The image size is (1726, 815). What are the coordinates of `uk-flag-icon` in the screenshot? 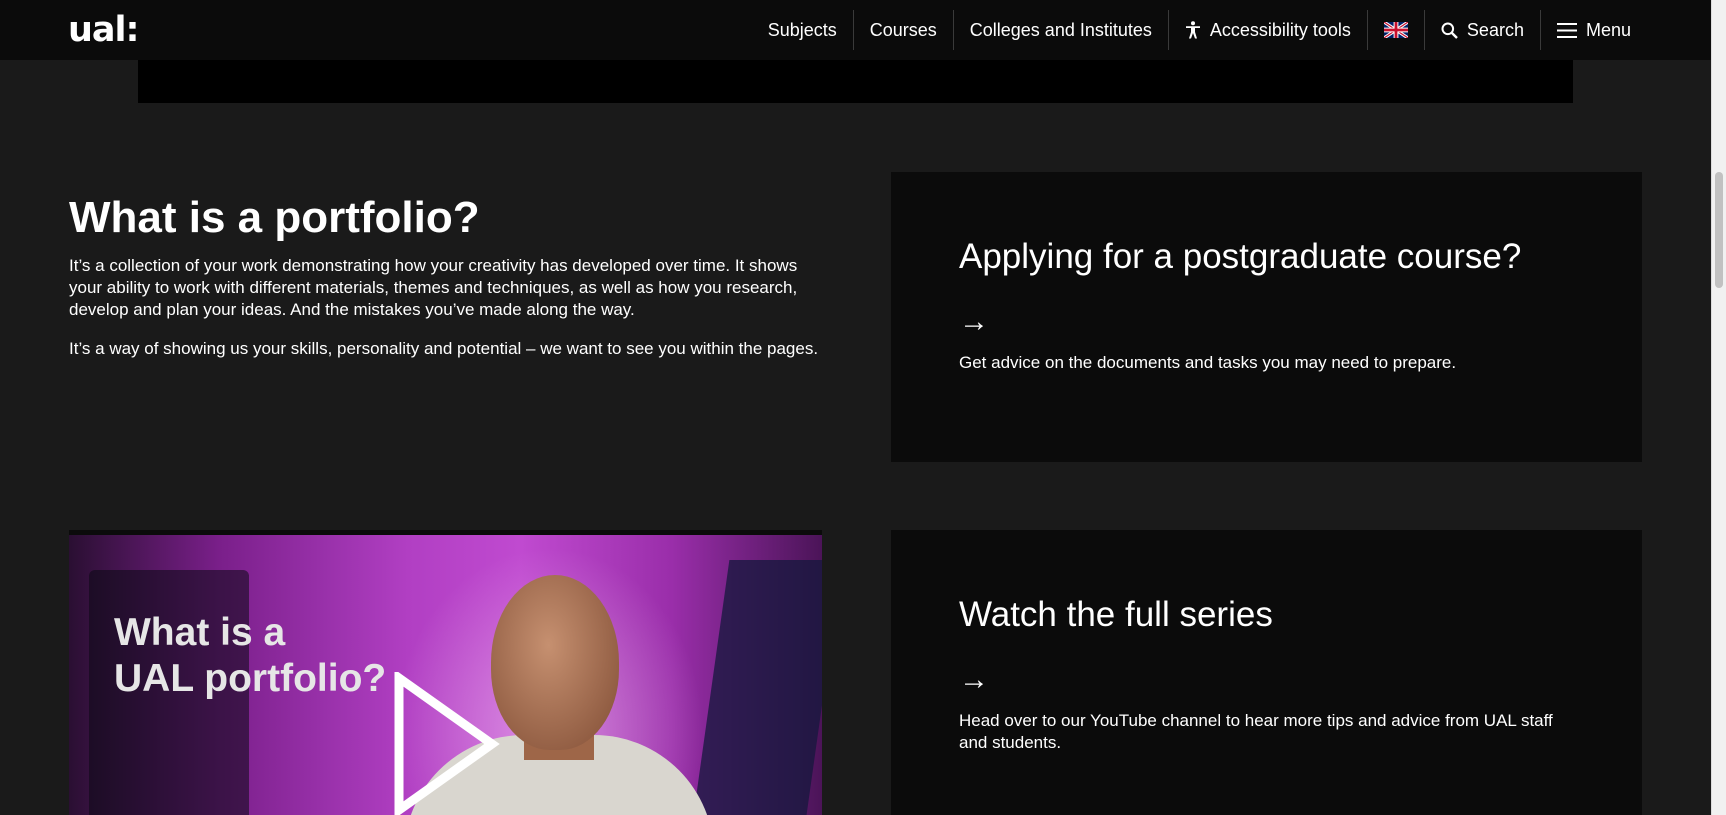 It's located at (1395, 30).